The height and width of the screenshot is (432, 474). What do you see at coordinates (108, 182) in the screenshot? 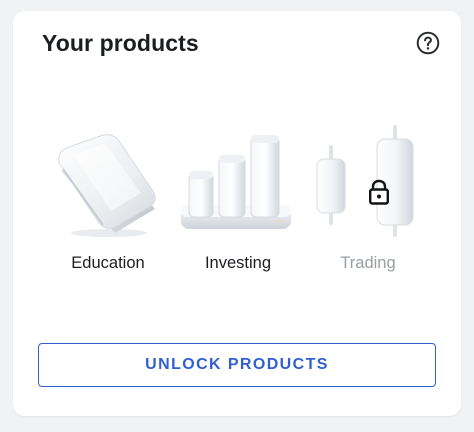
I see `book-icon` at bounding box center [108, 182].